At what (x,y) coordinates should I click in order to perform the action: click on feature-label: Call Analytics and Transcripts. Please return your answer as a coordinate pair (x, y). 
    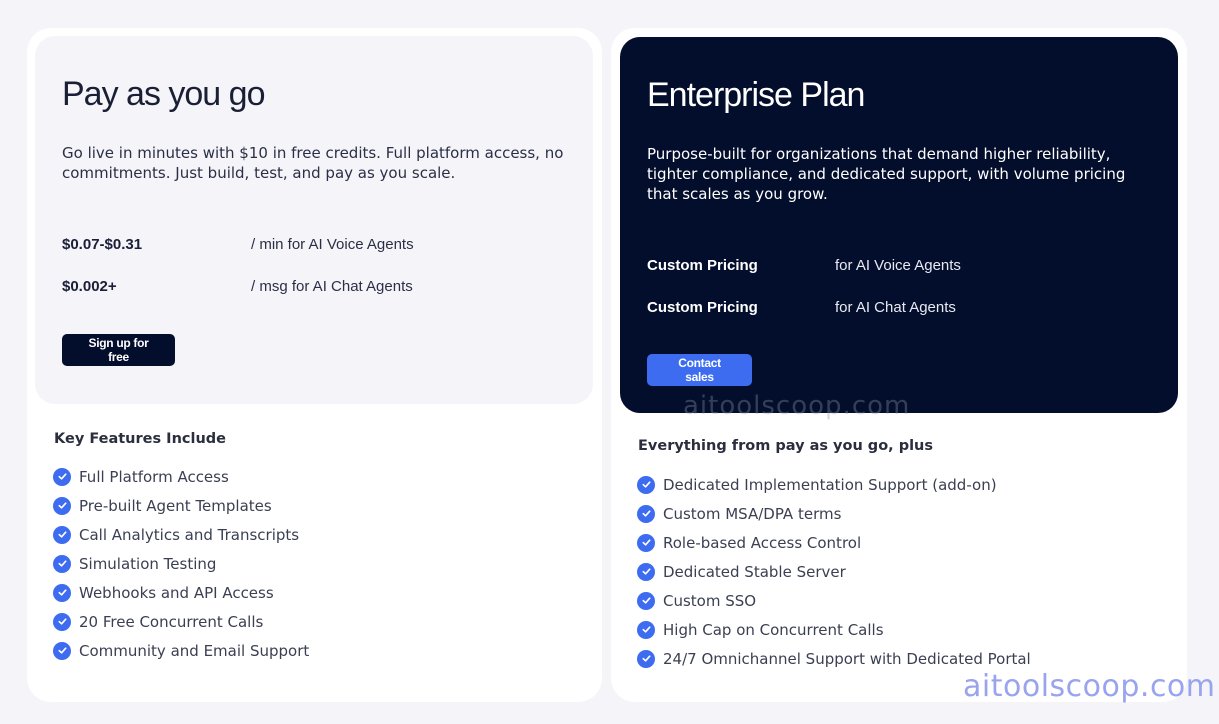
    Looking at the image, I should click on (189, 534).